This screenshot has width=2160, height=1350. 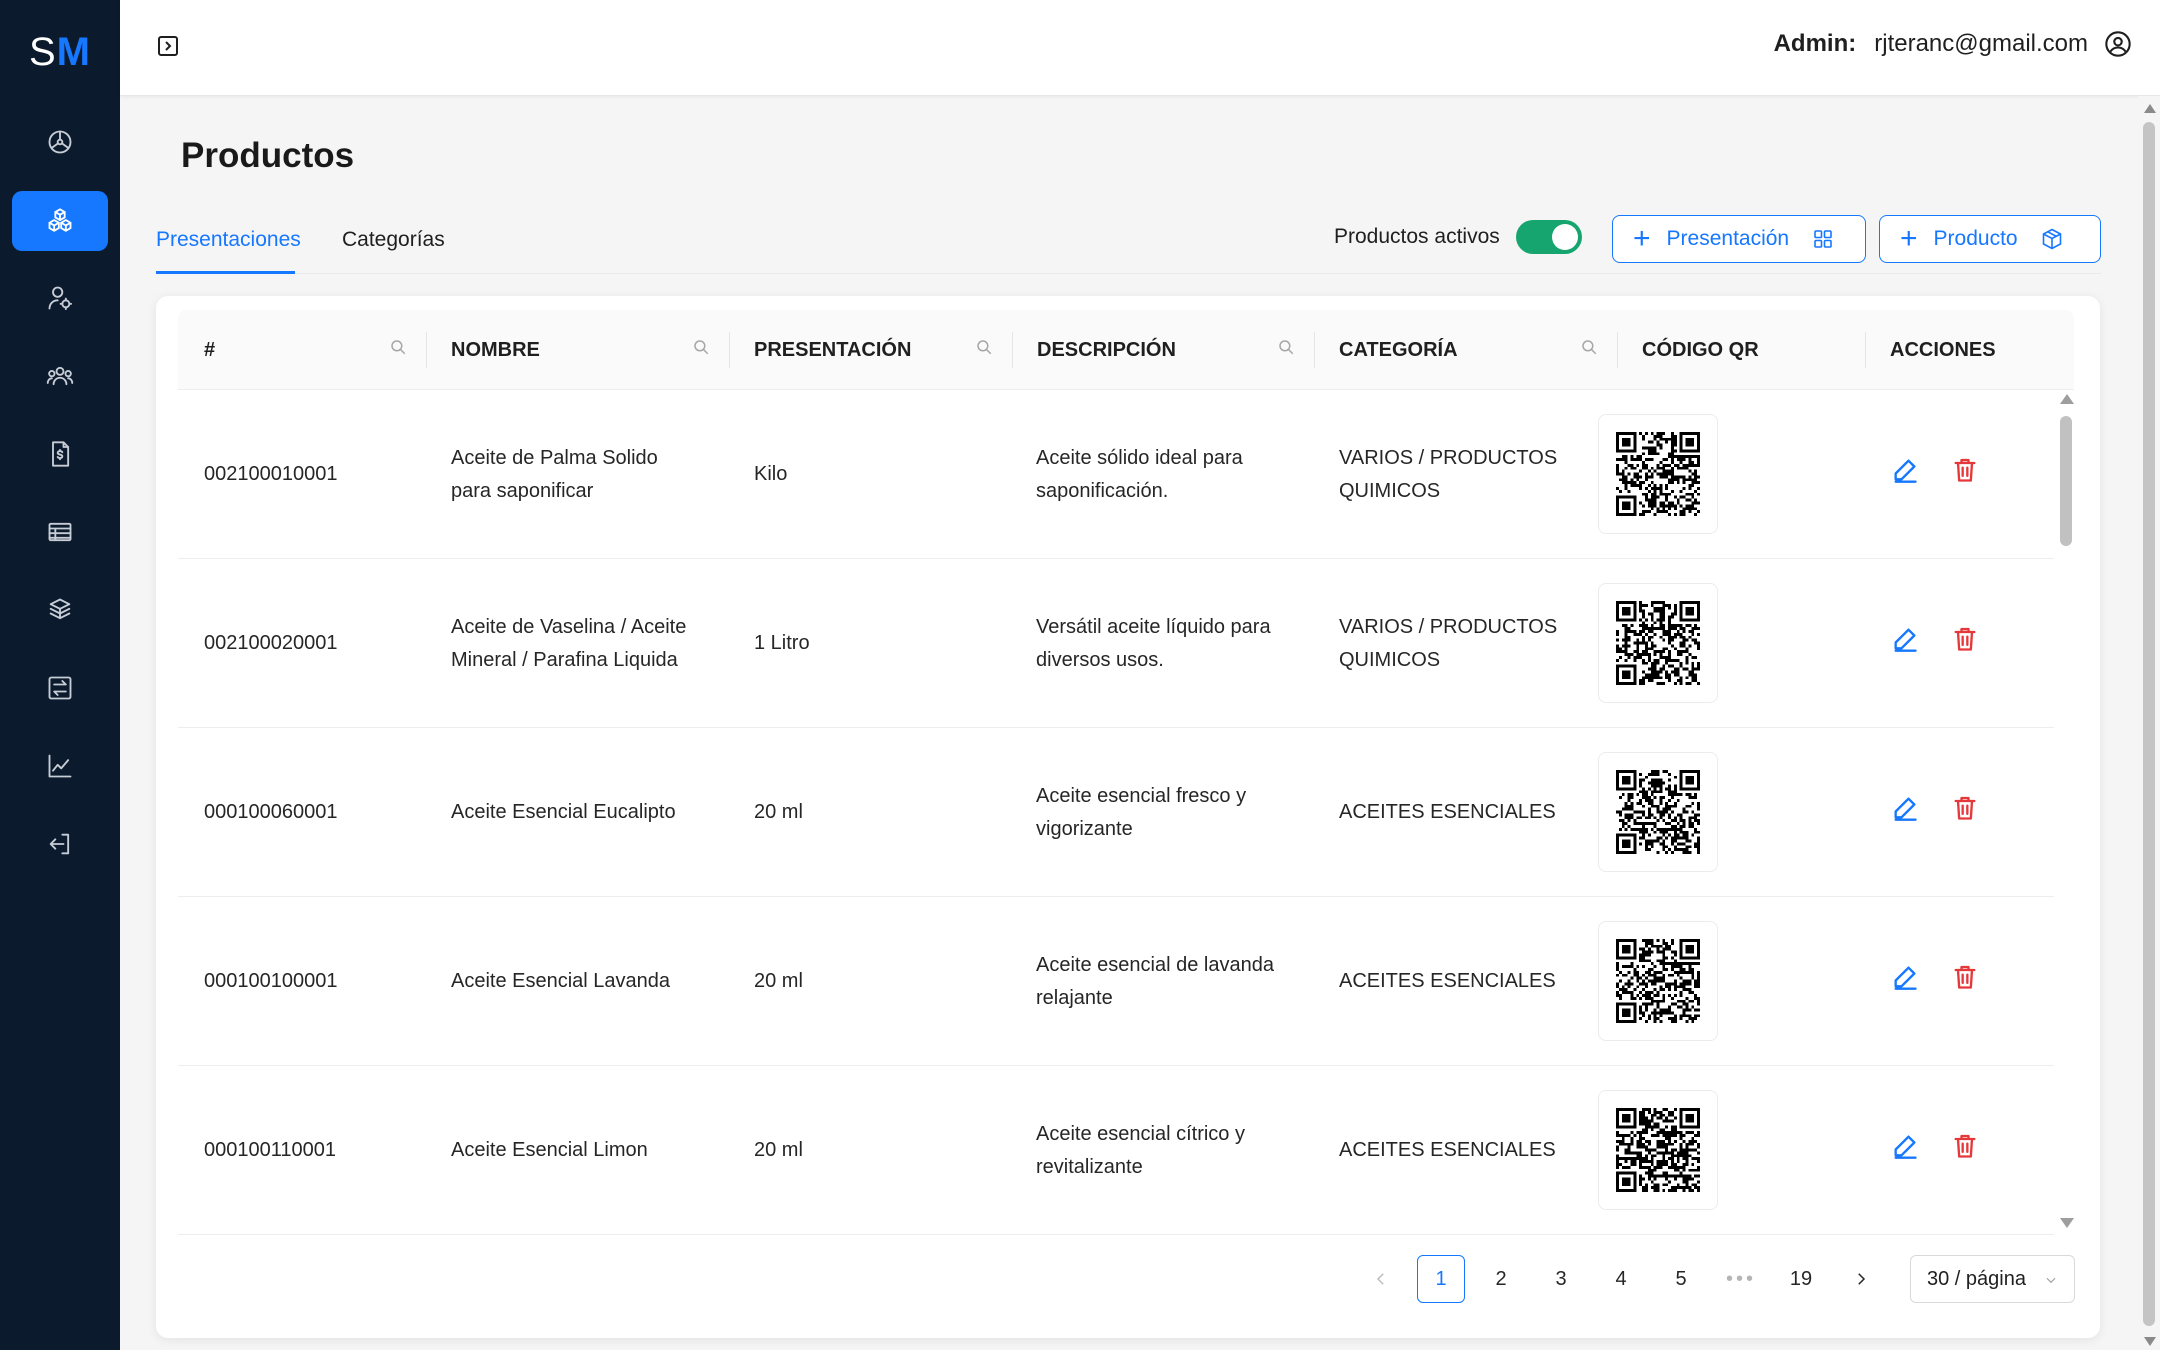 I want to click on sidebar-item-dashboard, so click(x=60, y=142).